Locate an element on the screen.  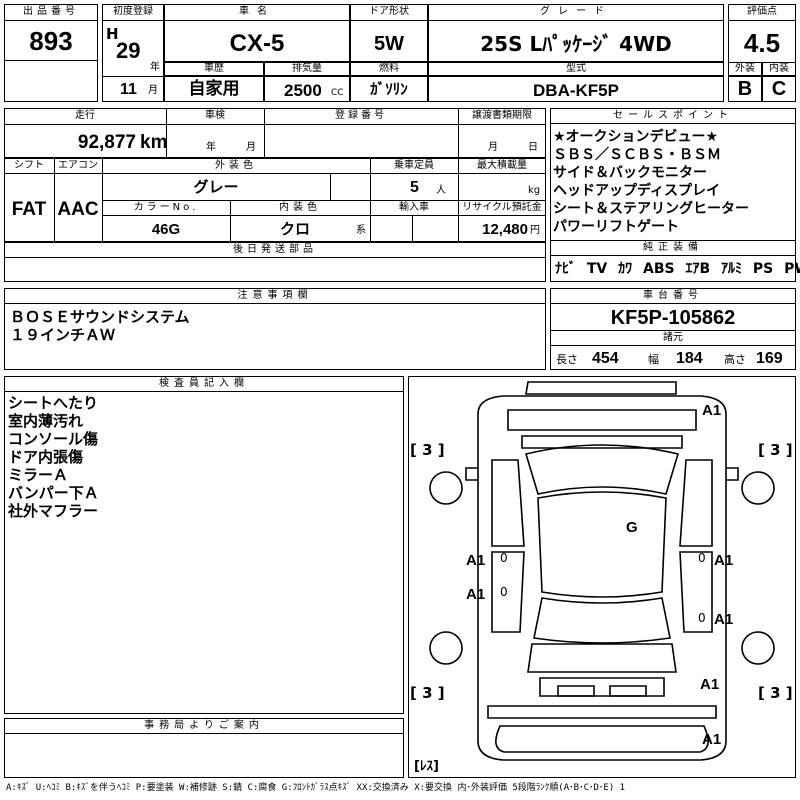
import-label: 輸入車 is located at coordinates (414, 207).